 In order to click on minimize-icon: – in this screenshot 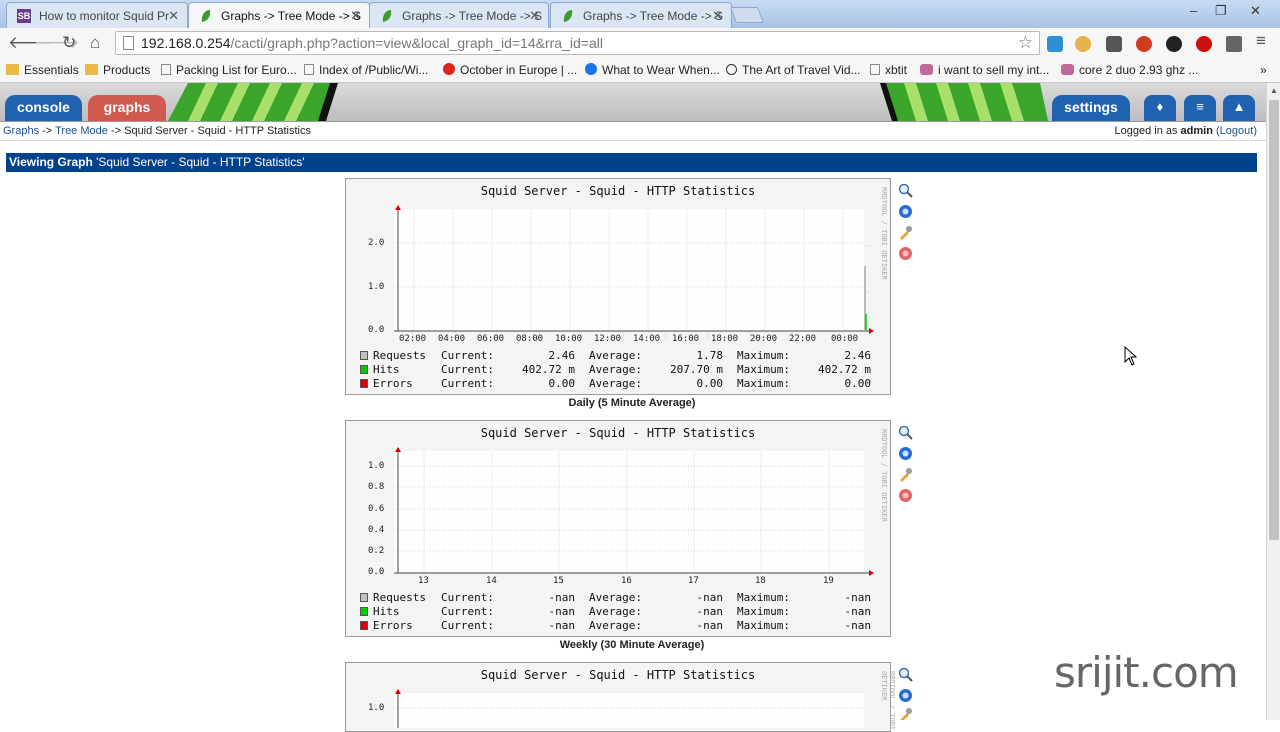, I will do `click(1193, 10)`.